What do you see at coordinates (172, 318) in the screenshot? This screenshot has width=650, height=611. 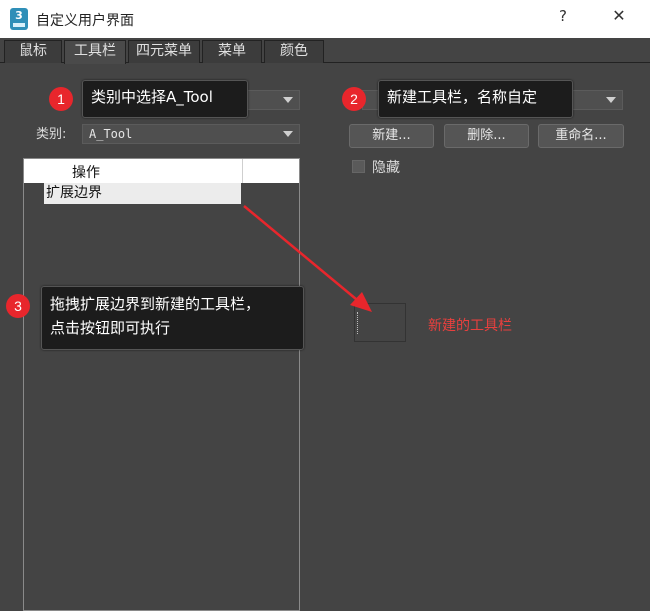 I see `callout-step-3: 拖拽扩展边界到新建的工具栏， 点击按钮即可执行` at bounding box center [172, 318].